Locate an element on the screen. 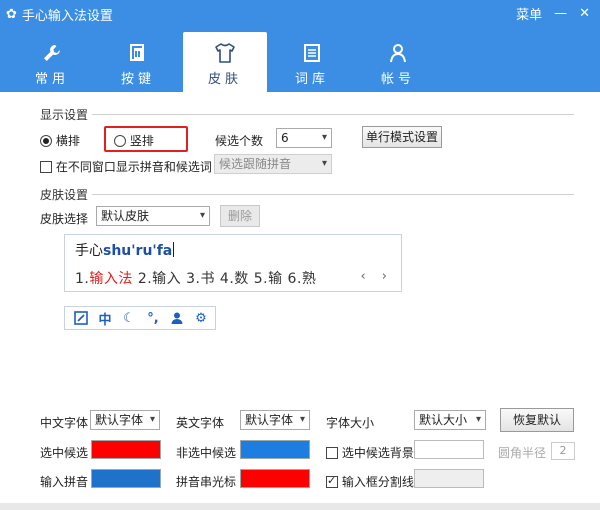 This screenshot has width=600, height=510. chinese-font-select: 默认字体 ▾ is located at coordinates (125, 420).